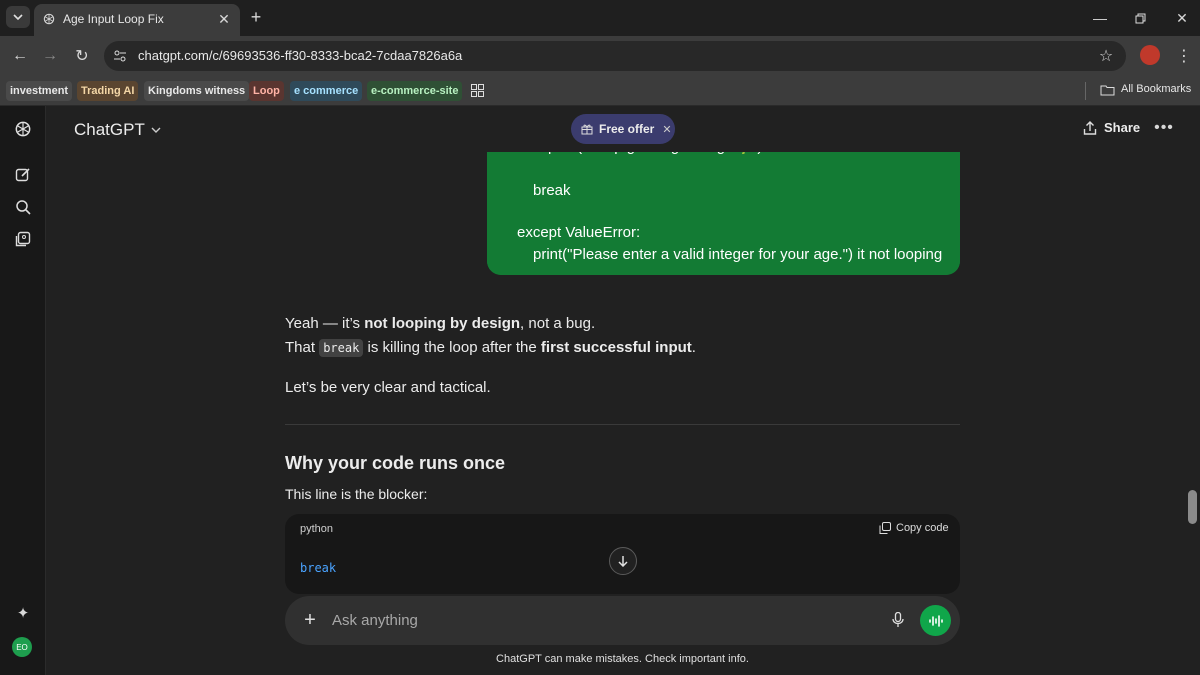 The width and height of the screenshot is (1200, 675). What do you see at coordinates (898, 620) in the screenshot?
I see `microphone-icon` at bounding box center [898, 620].